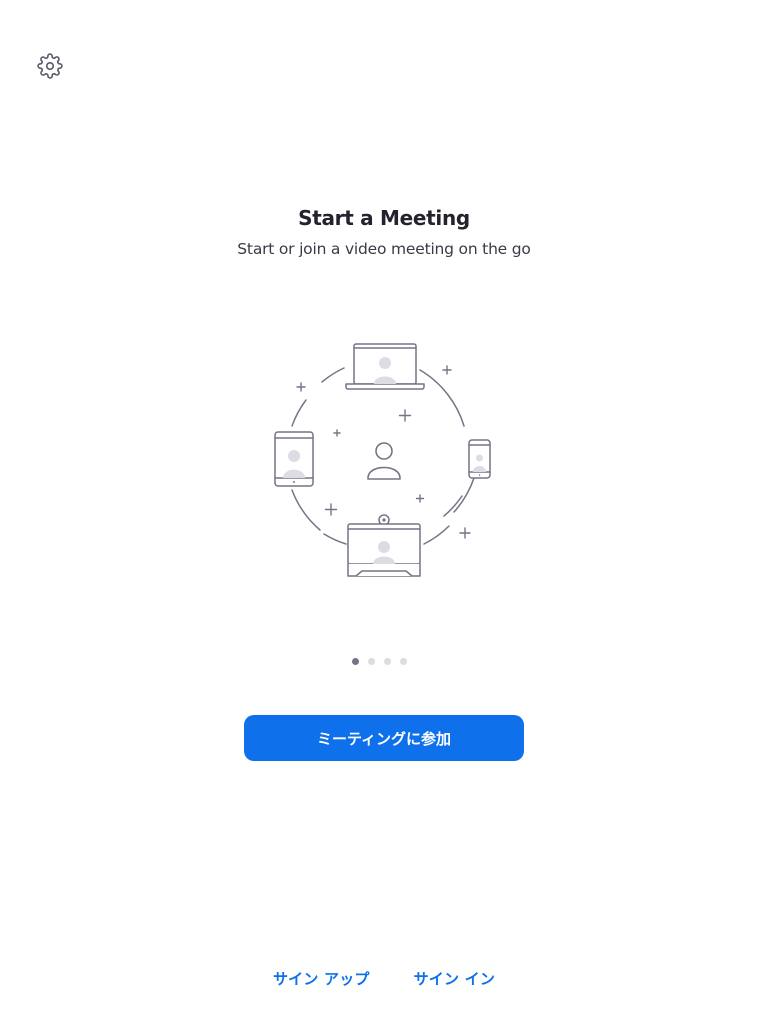  Describe the element at coordinates (454, 978) in the screenshot. I see `sign-in-link: サイン イン` at that location.